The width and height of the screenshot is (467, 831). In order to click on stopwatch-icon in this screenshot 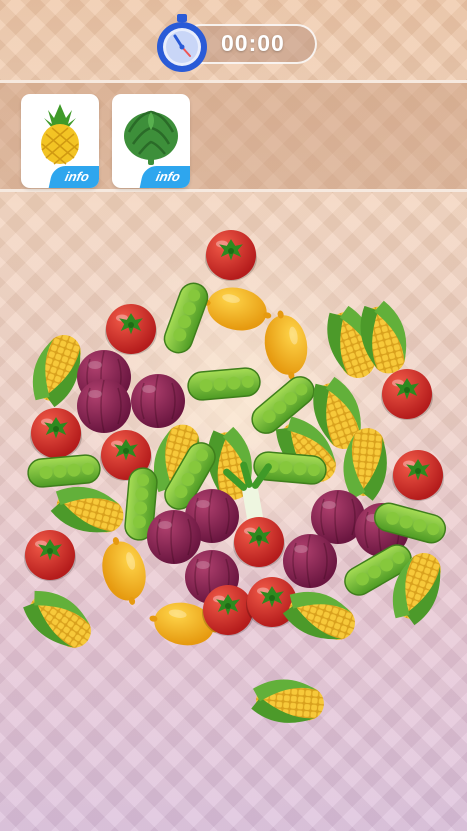, I will do `click(182, 43)`.